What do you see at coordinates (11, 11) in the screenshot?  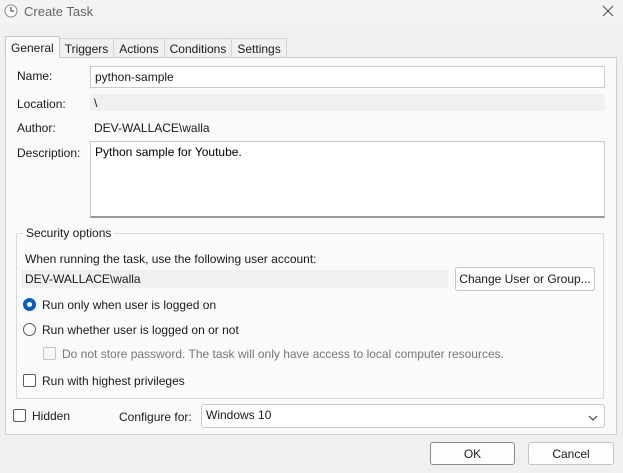 I see `clock-icon` at bounding box center [11, 11].